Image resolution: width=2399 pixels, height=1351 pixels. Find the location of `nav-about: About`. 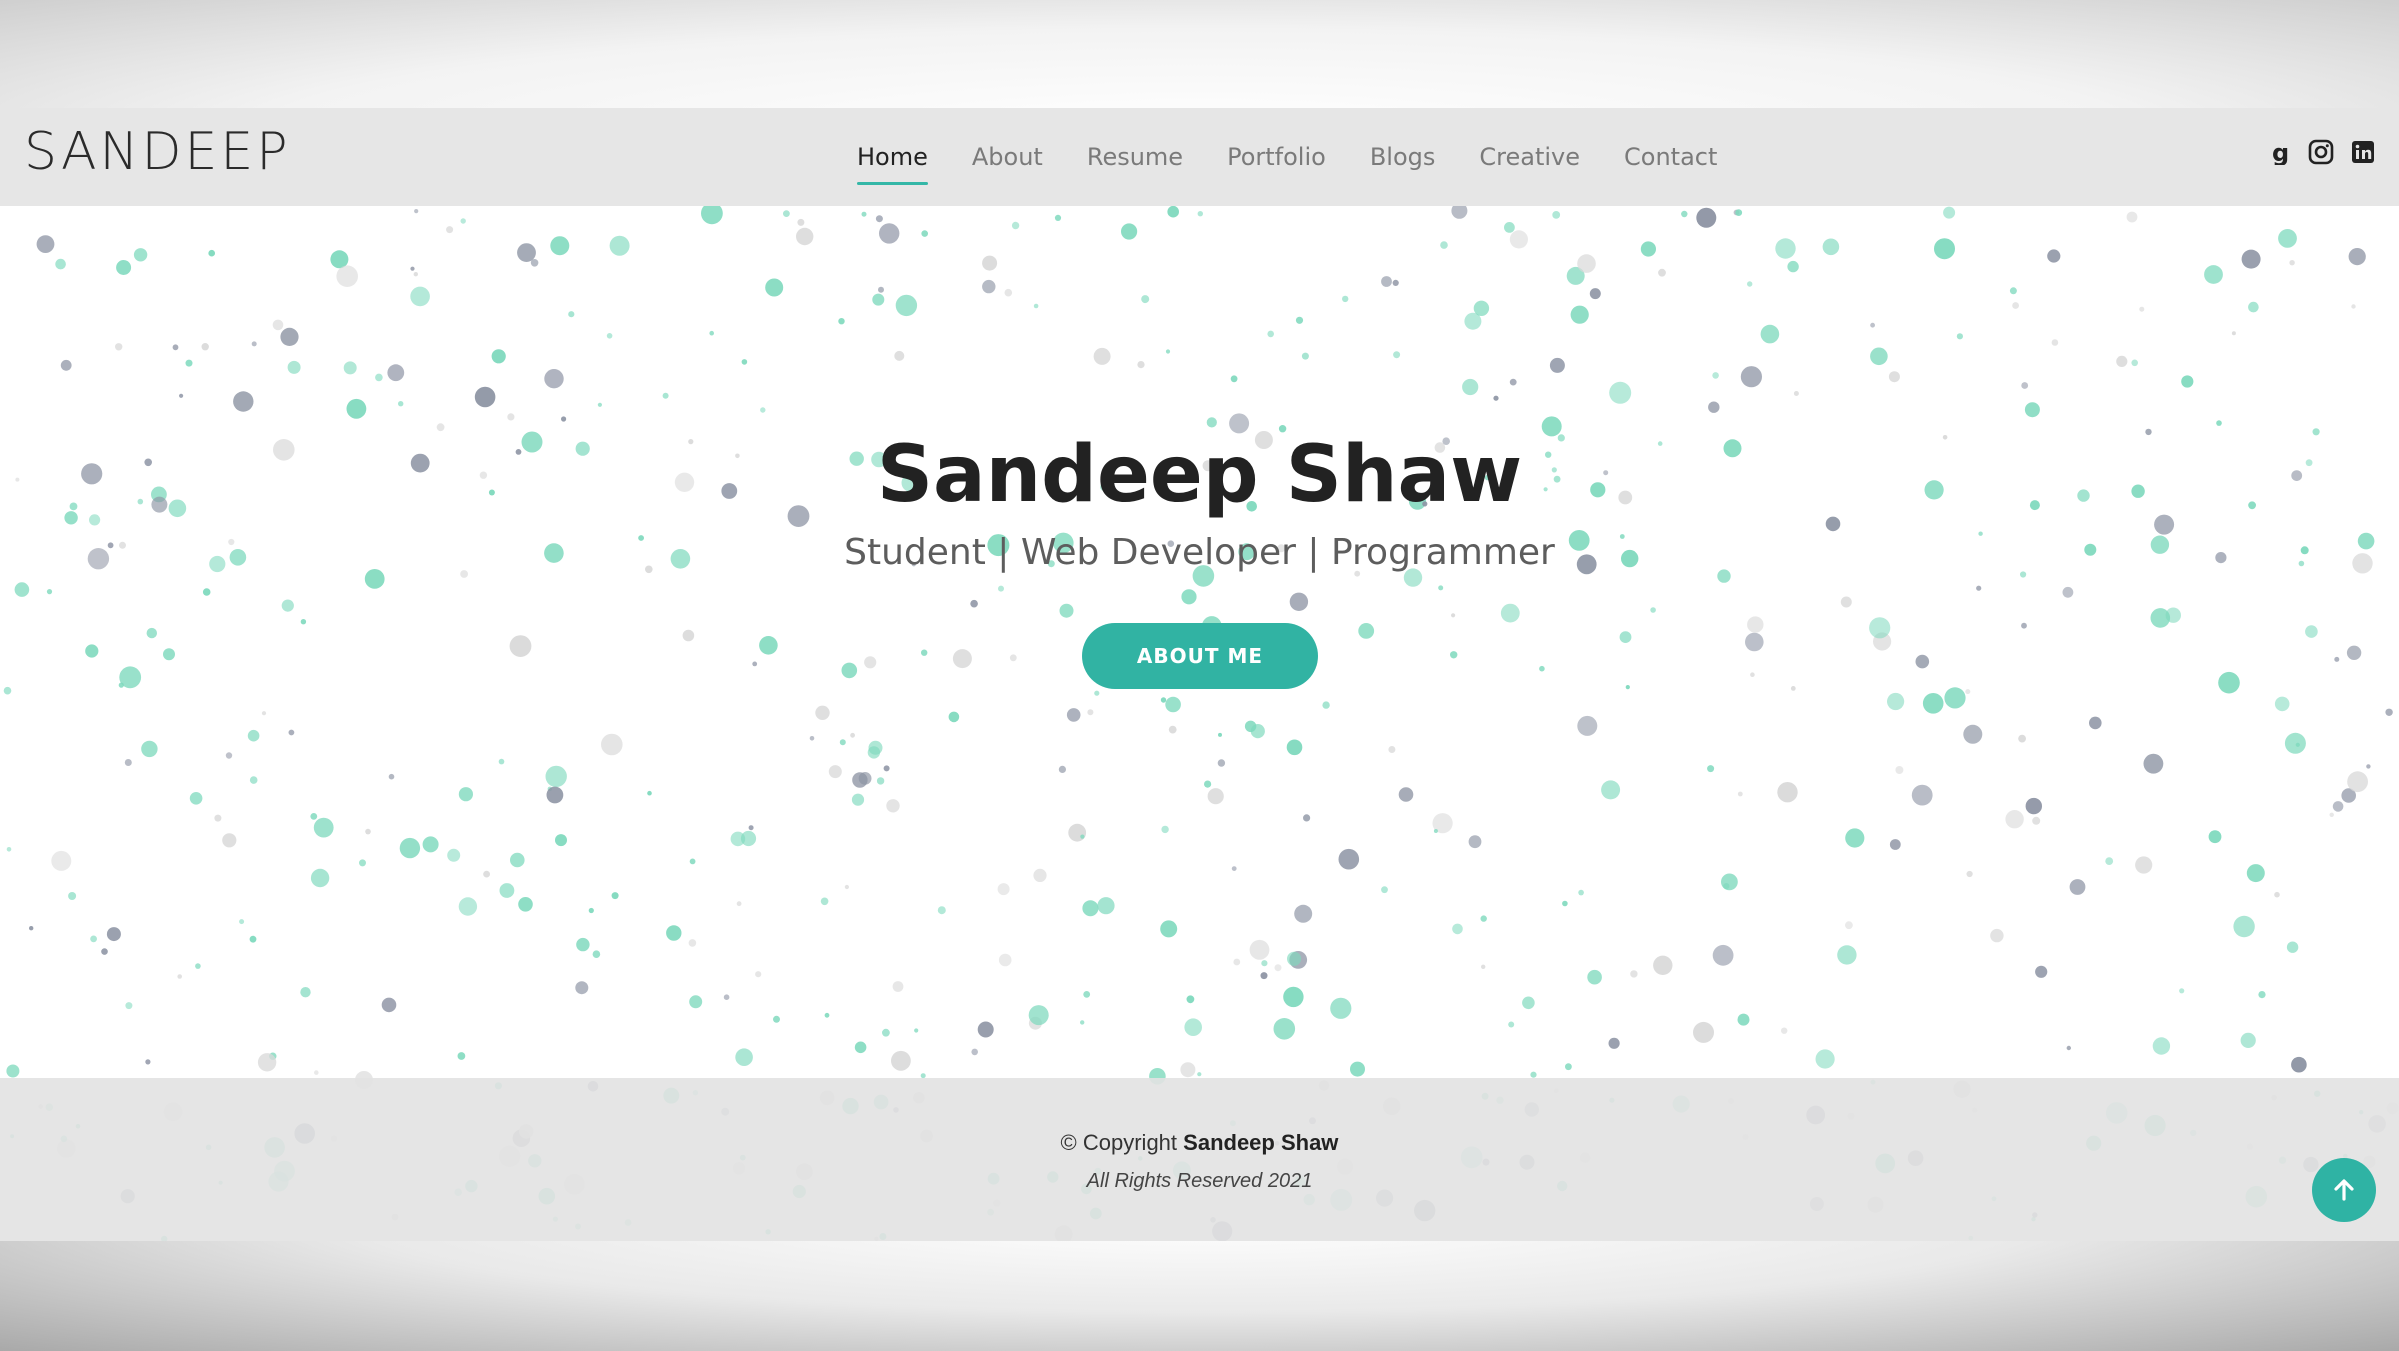

nav-about: About is located at coordinates (1007, 157).